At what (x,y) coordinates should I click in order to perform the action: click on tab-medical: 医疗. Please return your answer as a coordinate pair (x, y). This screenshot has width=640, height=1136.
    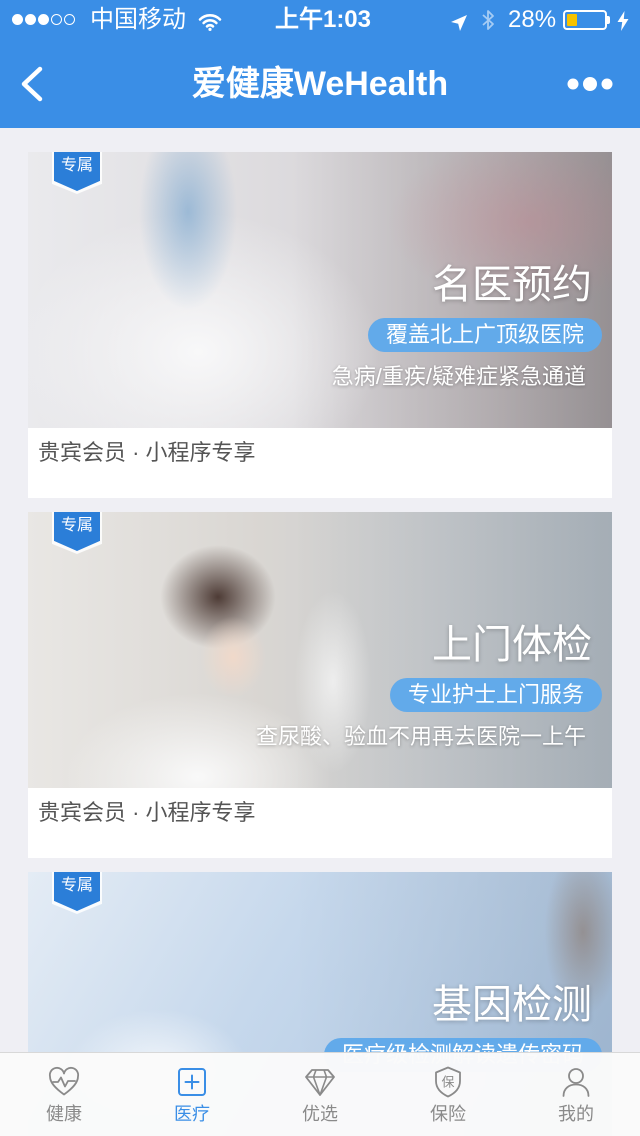
    Looking at the image, I should click on (192, 1094).